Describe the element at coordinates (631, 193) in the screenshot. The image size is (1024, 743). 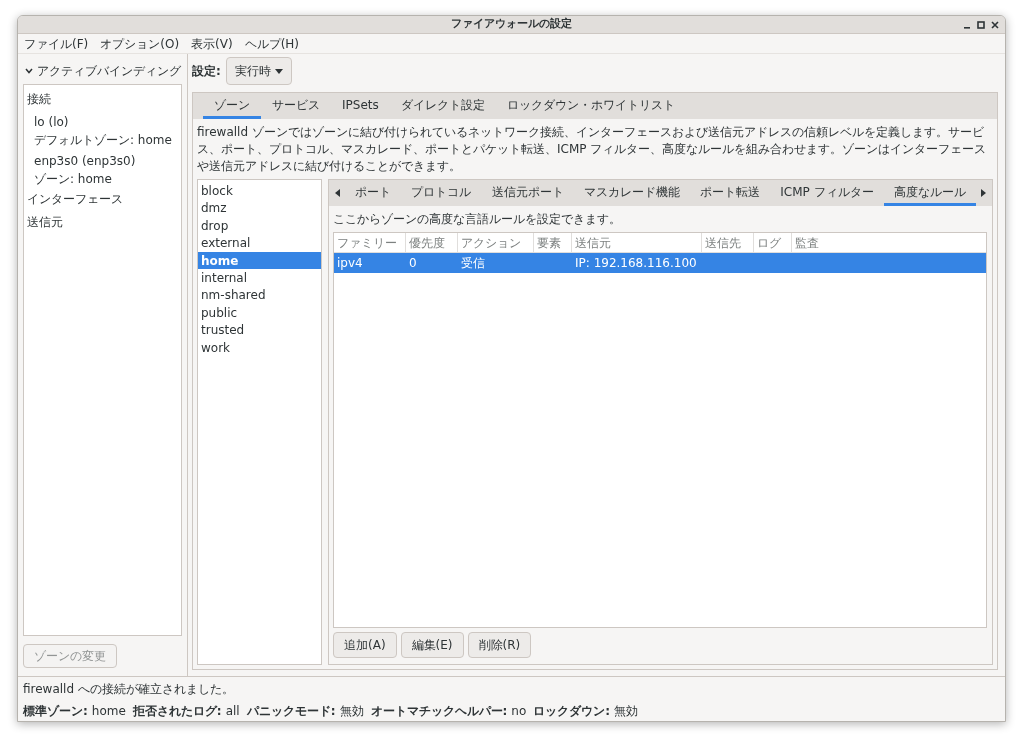
I see `tab: マスカレード機能` at that location.